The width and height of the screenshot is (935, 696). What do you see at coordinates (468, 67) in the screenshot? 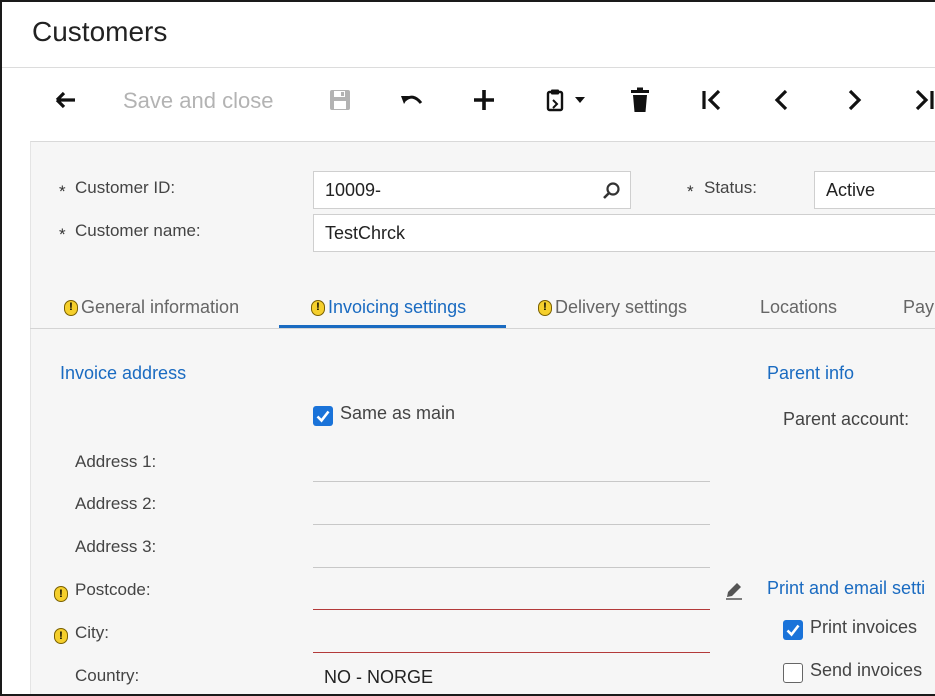
I see `header-divider` at bounding box center [468, 67].